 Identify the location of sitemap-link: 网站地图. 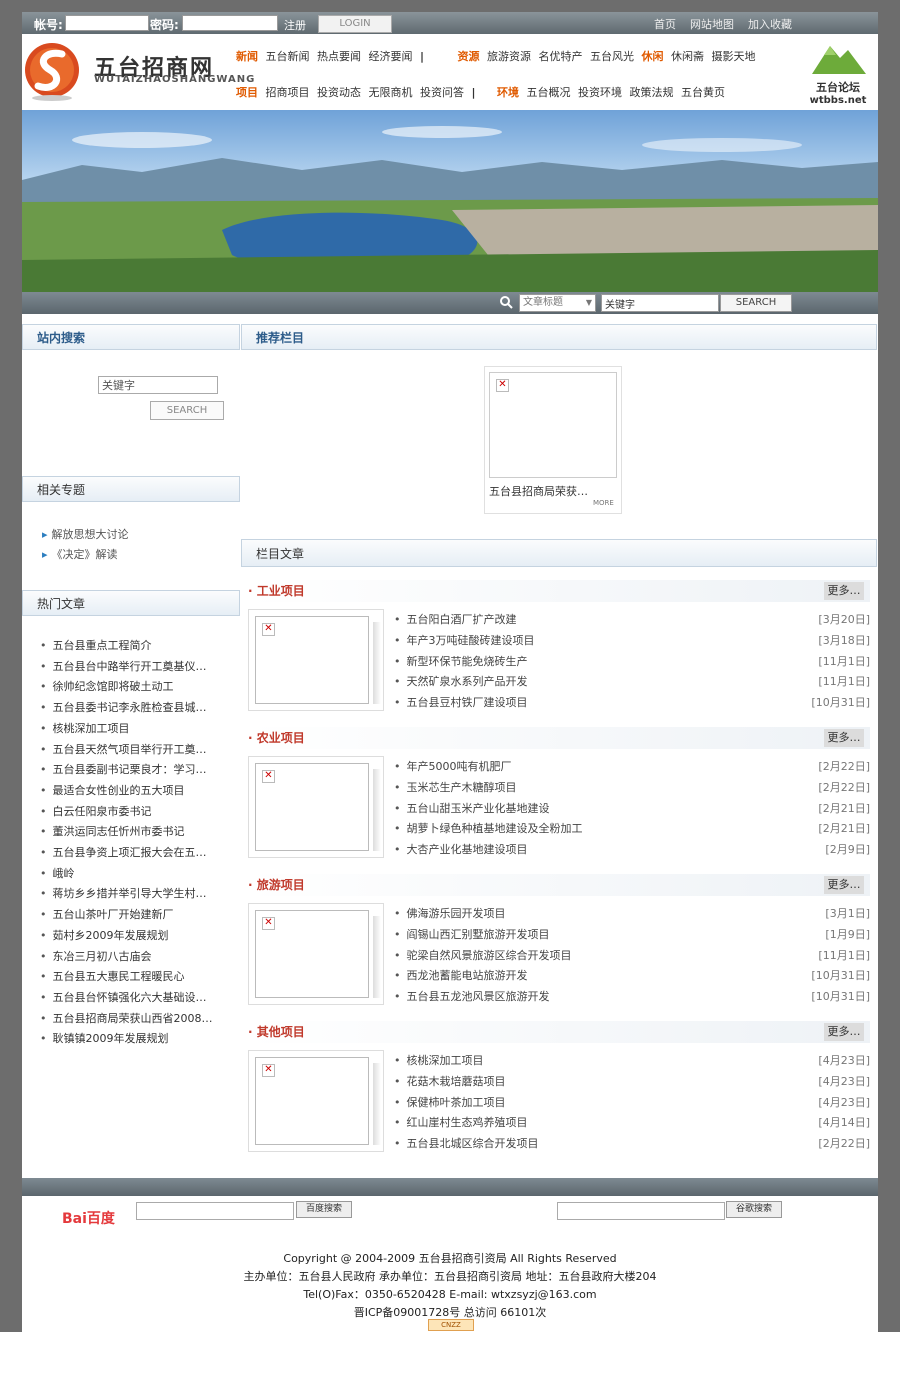
(712, 24).